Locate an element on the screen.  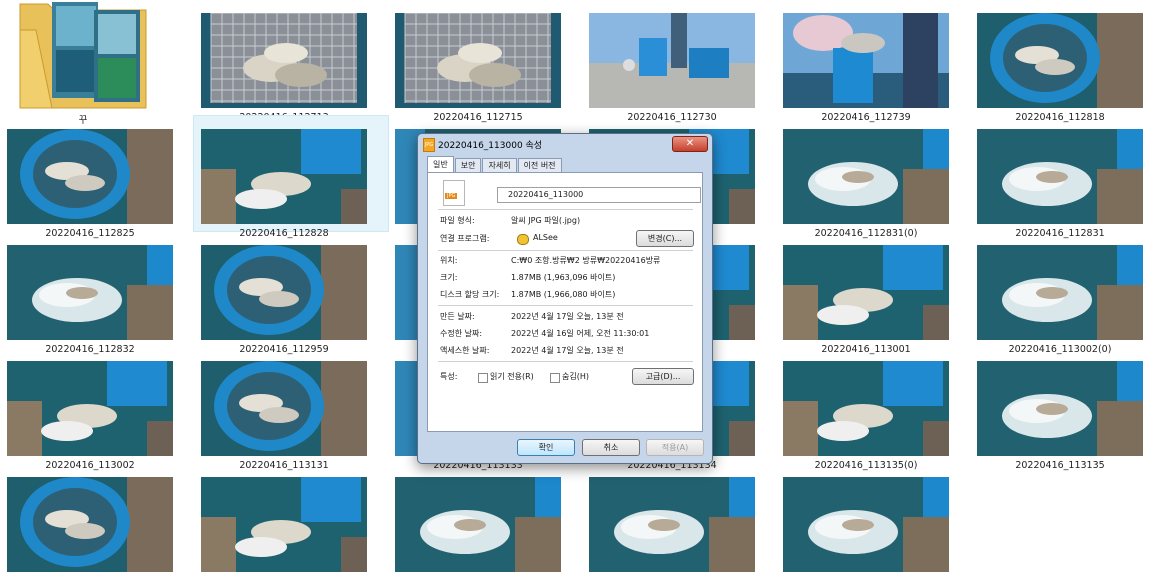
accessed-label: 액세스한 날짜: is located at coordinates (465, 350).